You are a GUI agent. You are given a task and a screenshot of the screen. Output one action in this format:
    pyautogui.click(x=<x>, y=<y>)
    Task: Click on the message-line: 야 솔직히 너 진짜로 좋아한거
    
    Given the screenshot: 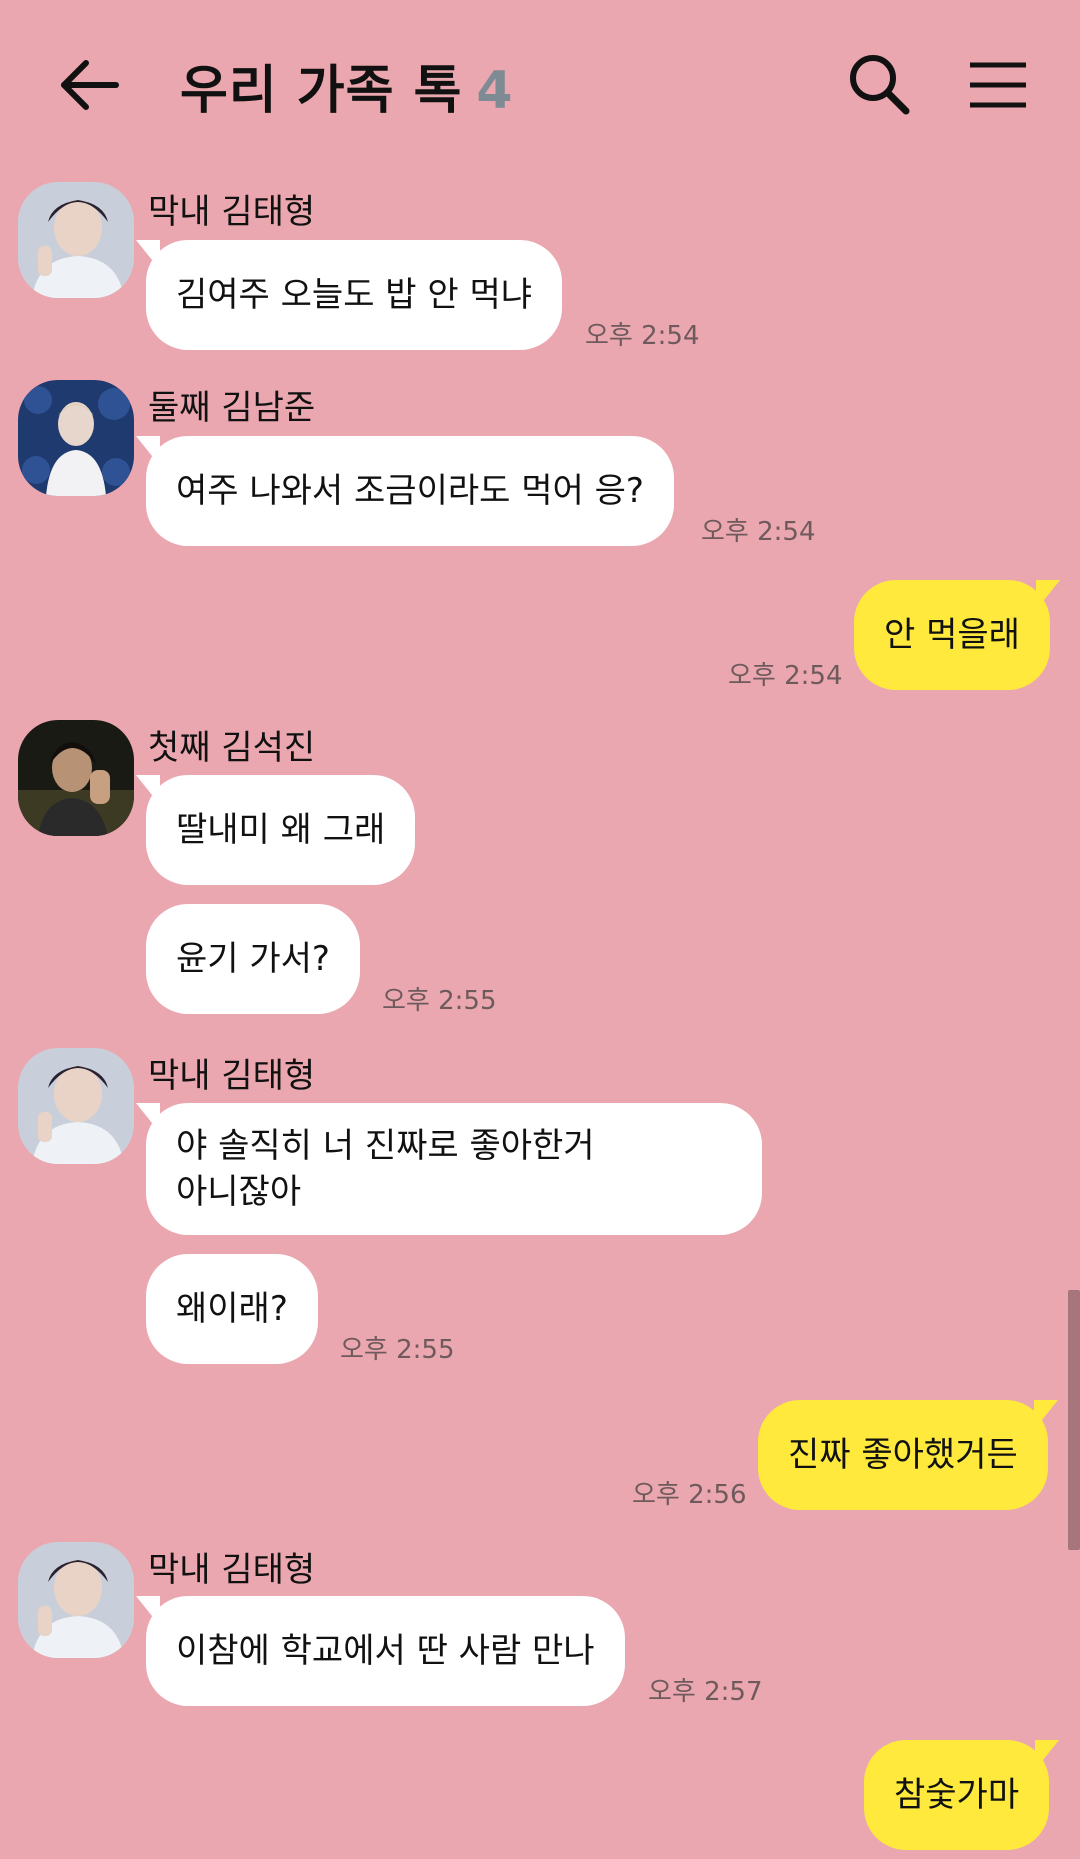 What is the action you would take?
    pyautogui.click(x=385, y=1146)
    